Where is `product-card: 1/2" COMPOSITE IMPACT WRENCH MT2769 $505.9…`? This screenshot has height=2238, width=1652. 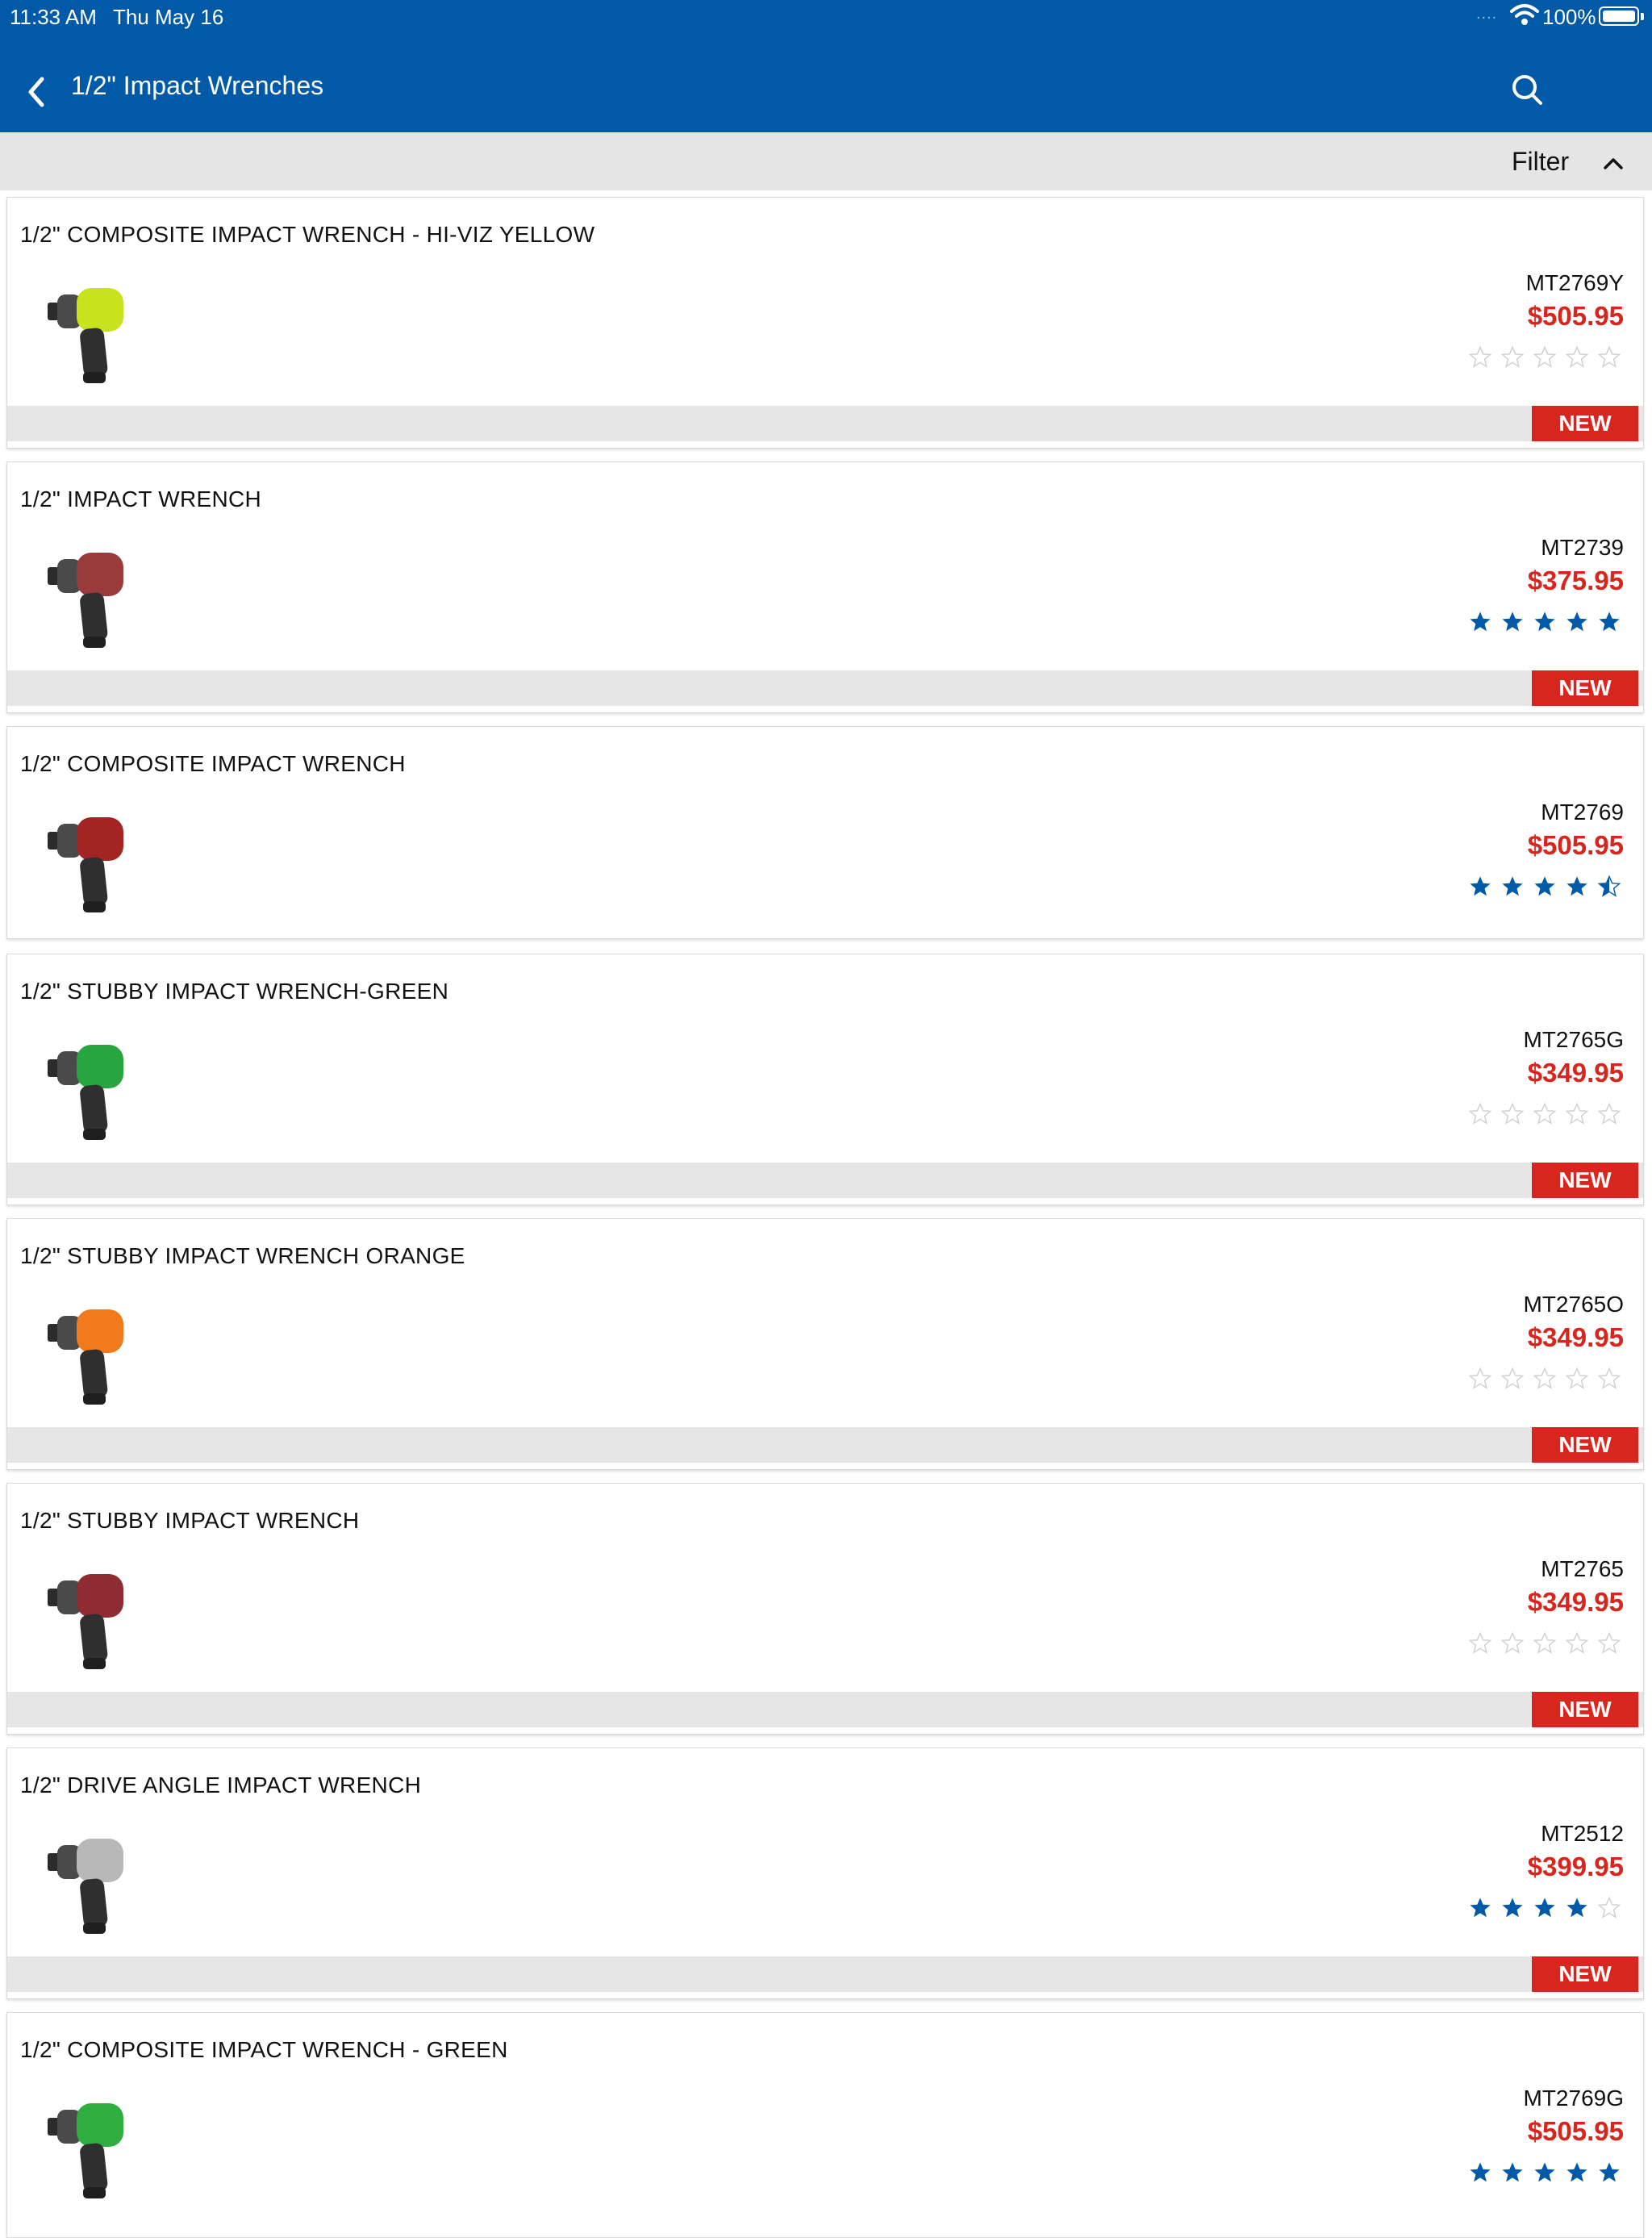 product-card: 1/2" COMPOSITE IMPACT WRENCH MT2769 $505.9… is located at coordinates (825, 832).